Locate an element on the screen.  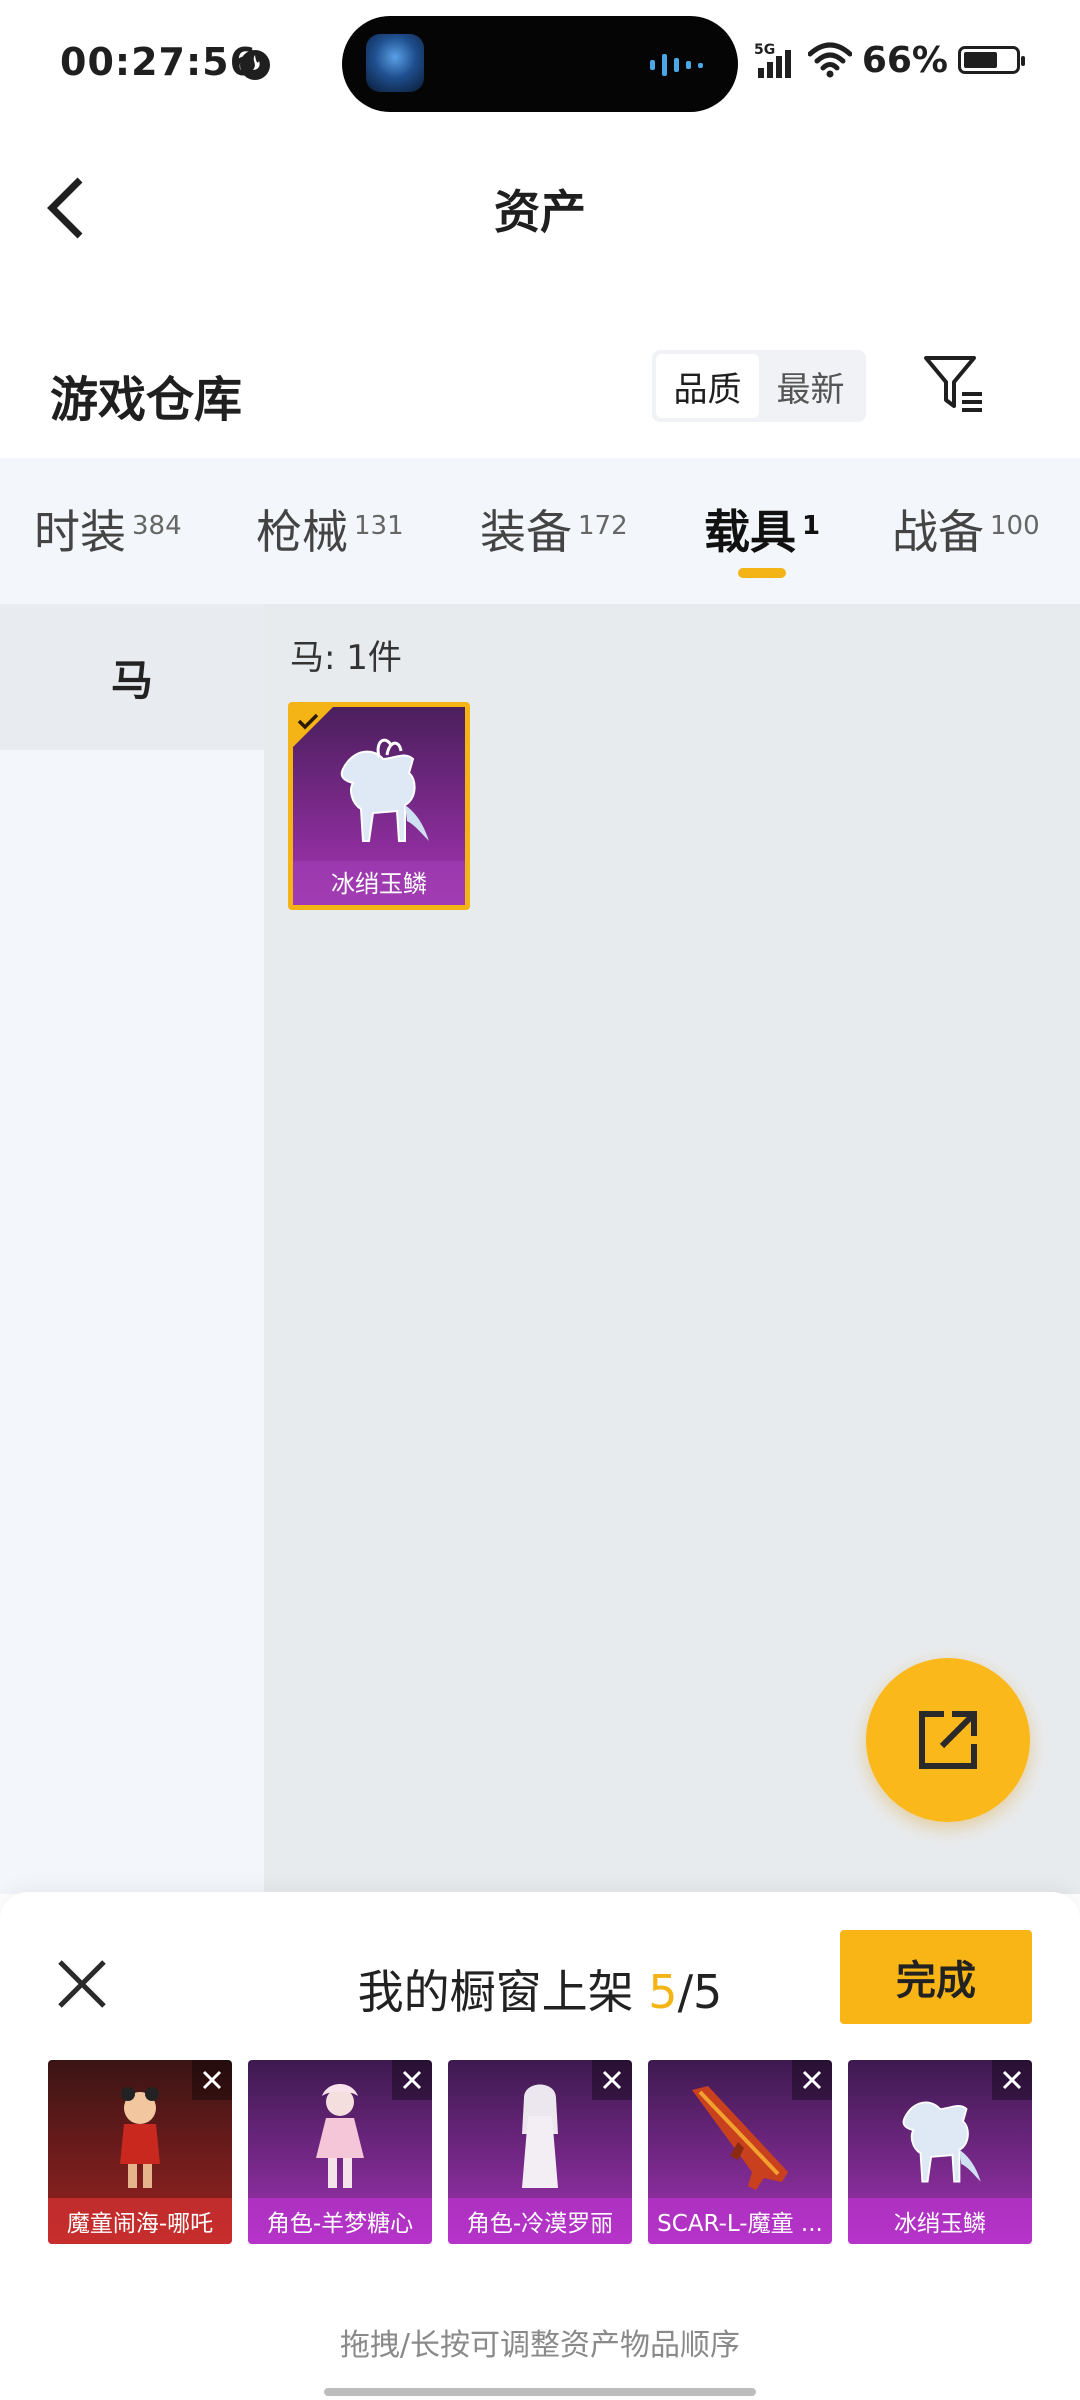
reorder-hint: 拖拽/长按可调整资产物品顺序 is located at coordinates (540, 2345).